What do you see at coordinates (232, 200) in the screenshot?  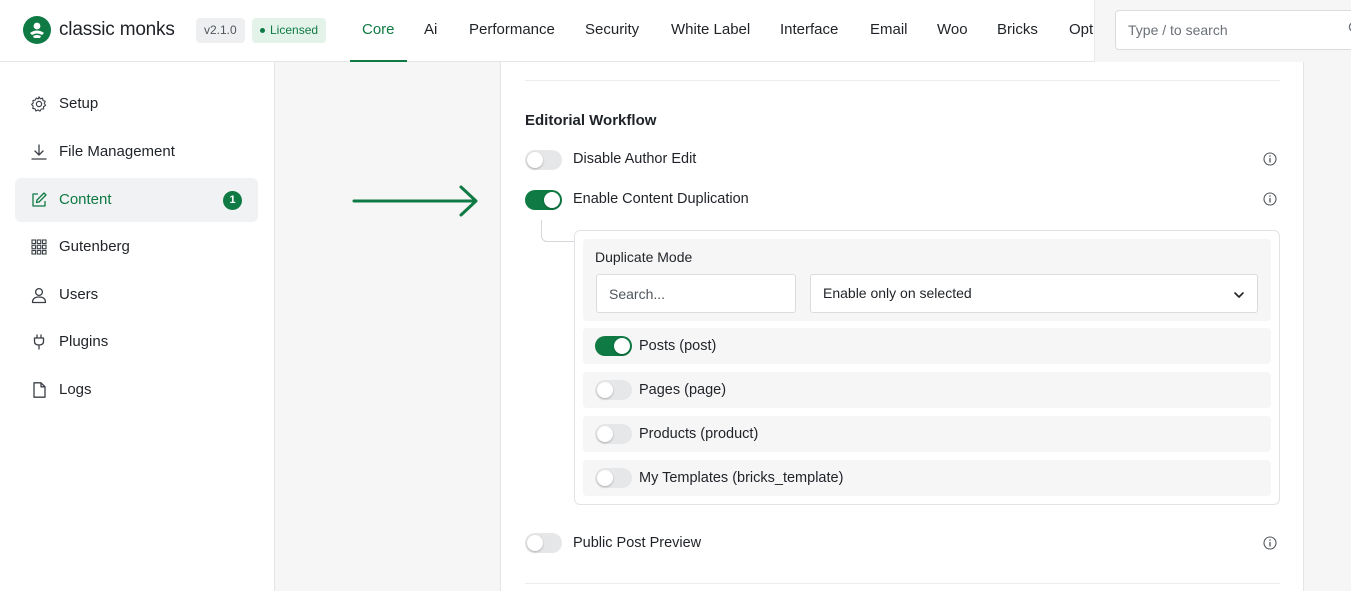 I see `notification-count-badge: 1` at bounding box center [232, 200].